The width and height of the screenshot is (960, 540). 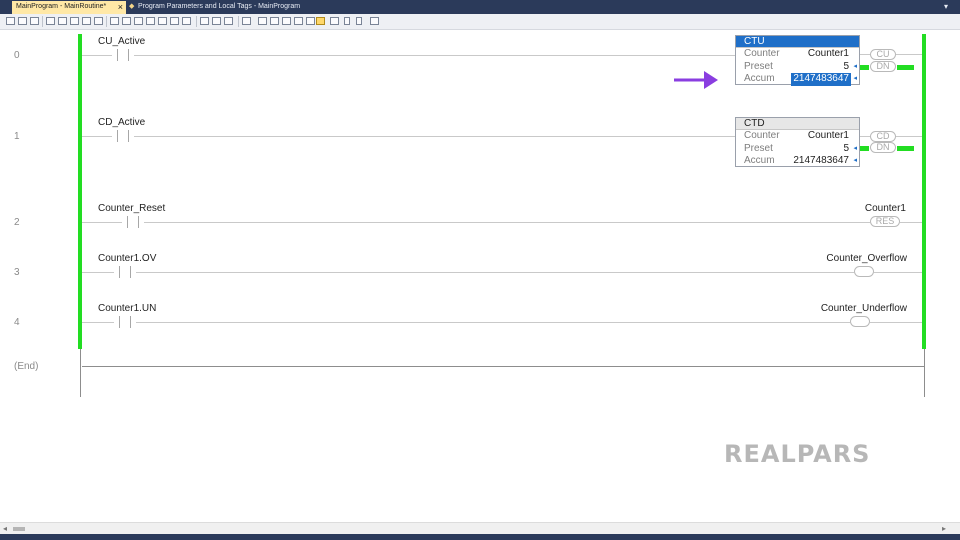 What do you see at coordinates (262, 21) in the screenshot?
I see `accept-edits-icon` at bounding box center [262, 21].